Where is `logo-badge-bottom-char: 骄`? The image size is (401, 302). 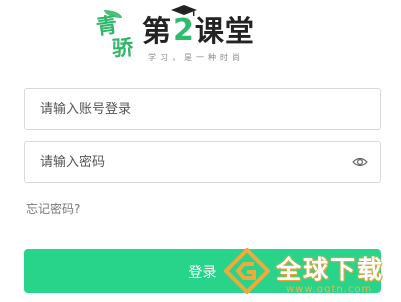 logo-badge-bottom-char: 骄 is located at coordinates (122, 47).